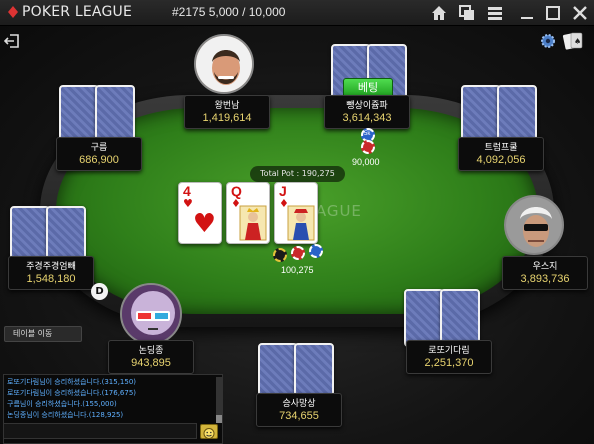 The width and height of the screenshot is (594, 444). What do you see at coordinates (297, 174) in the screenshot?
I see `total-pot: Total Pot : 190,275` at bounding box center [297, 174].